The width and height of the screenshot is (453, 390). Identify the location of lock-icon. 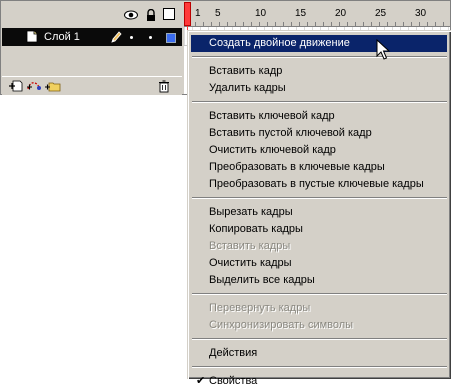
(151, 15).